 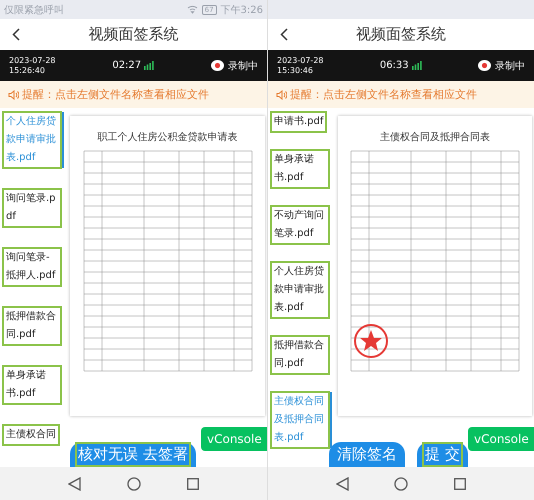 I want to click on file-item: 询问笔录.pdf, so click(x=32, y=208).